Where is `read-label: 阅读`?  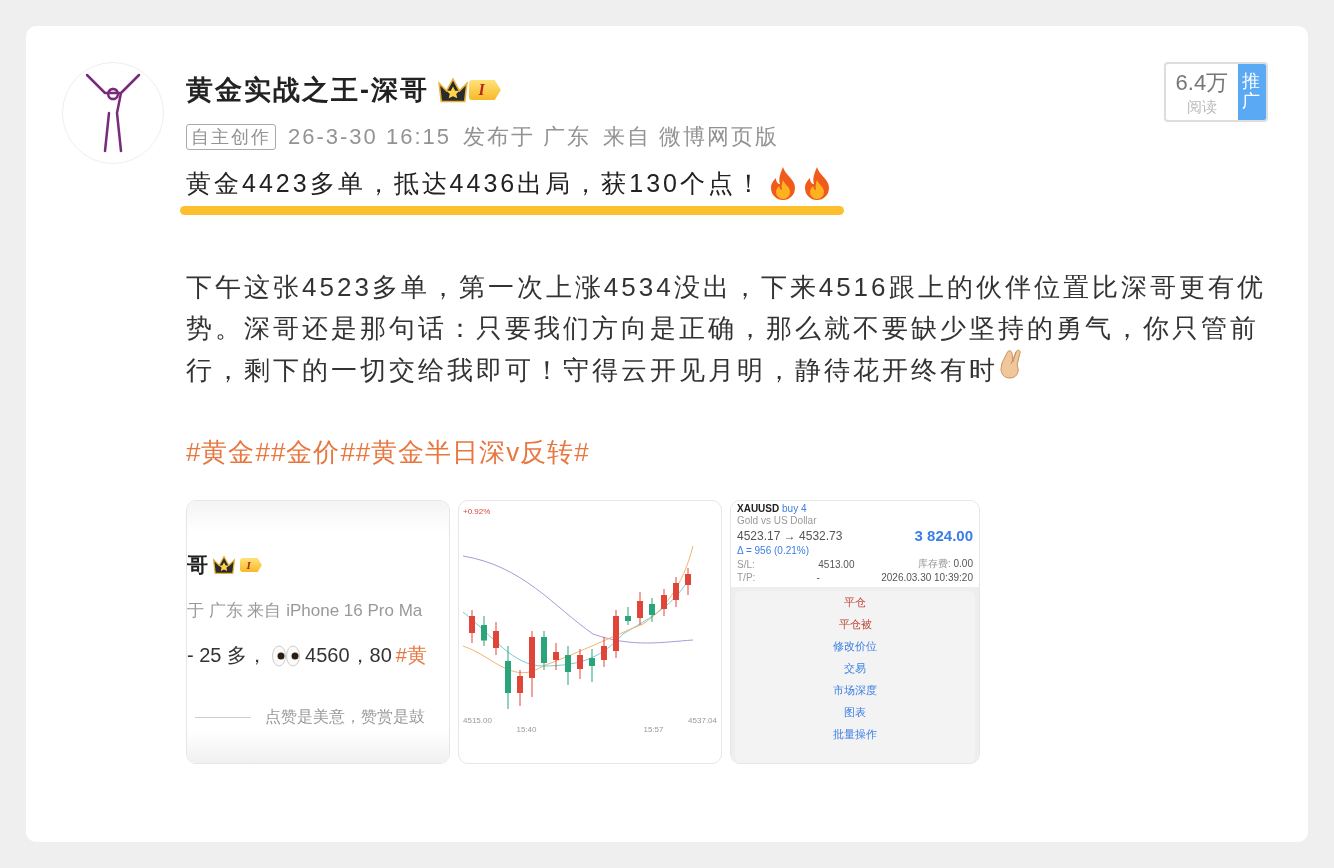 read-label: 阅读 is located at coordinates (1201, 107).